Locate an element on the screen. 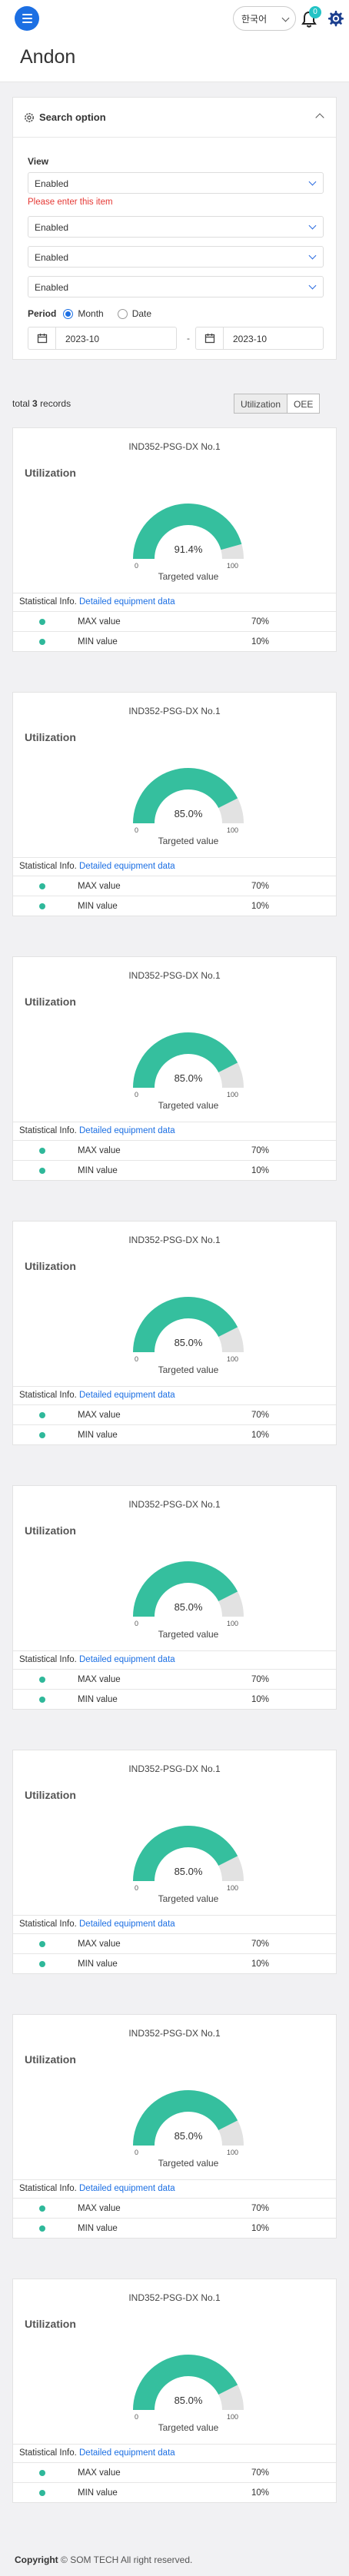 The image size is (349, 2576). notification-button: 0 is located at coordinates (311, 17).